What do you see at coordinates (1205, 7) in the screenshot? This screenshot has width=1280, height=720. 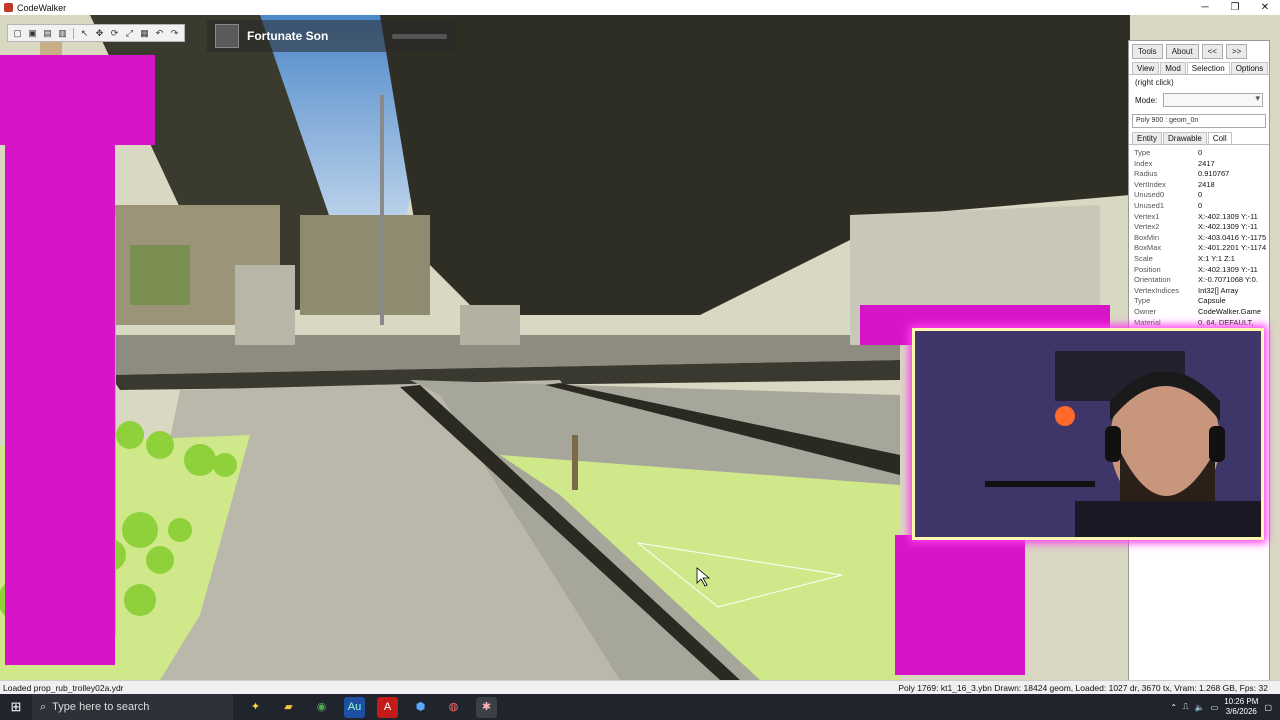 I see `minimize-icon: ─` at bounding box center [1205, 7].